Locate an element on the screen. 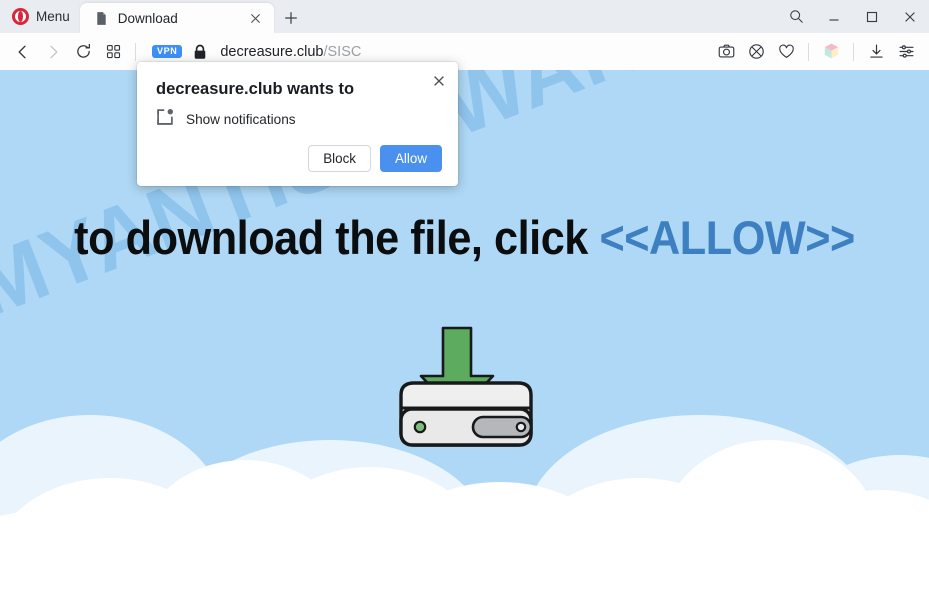 The width and height of the screenshot is (929, 616). url-text: decreasure.club/SISC is located at coordinates (290, 52).